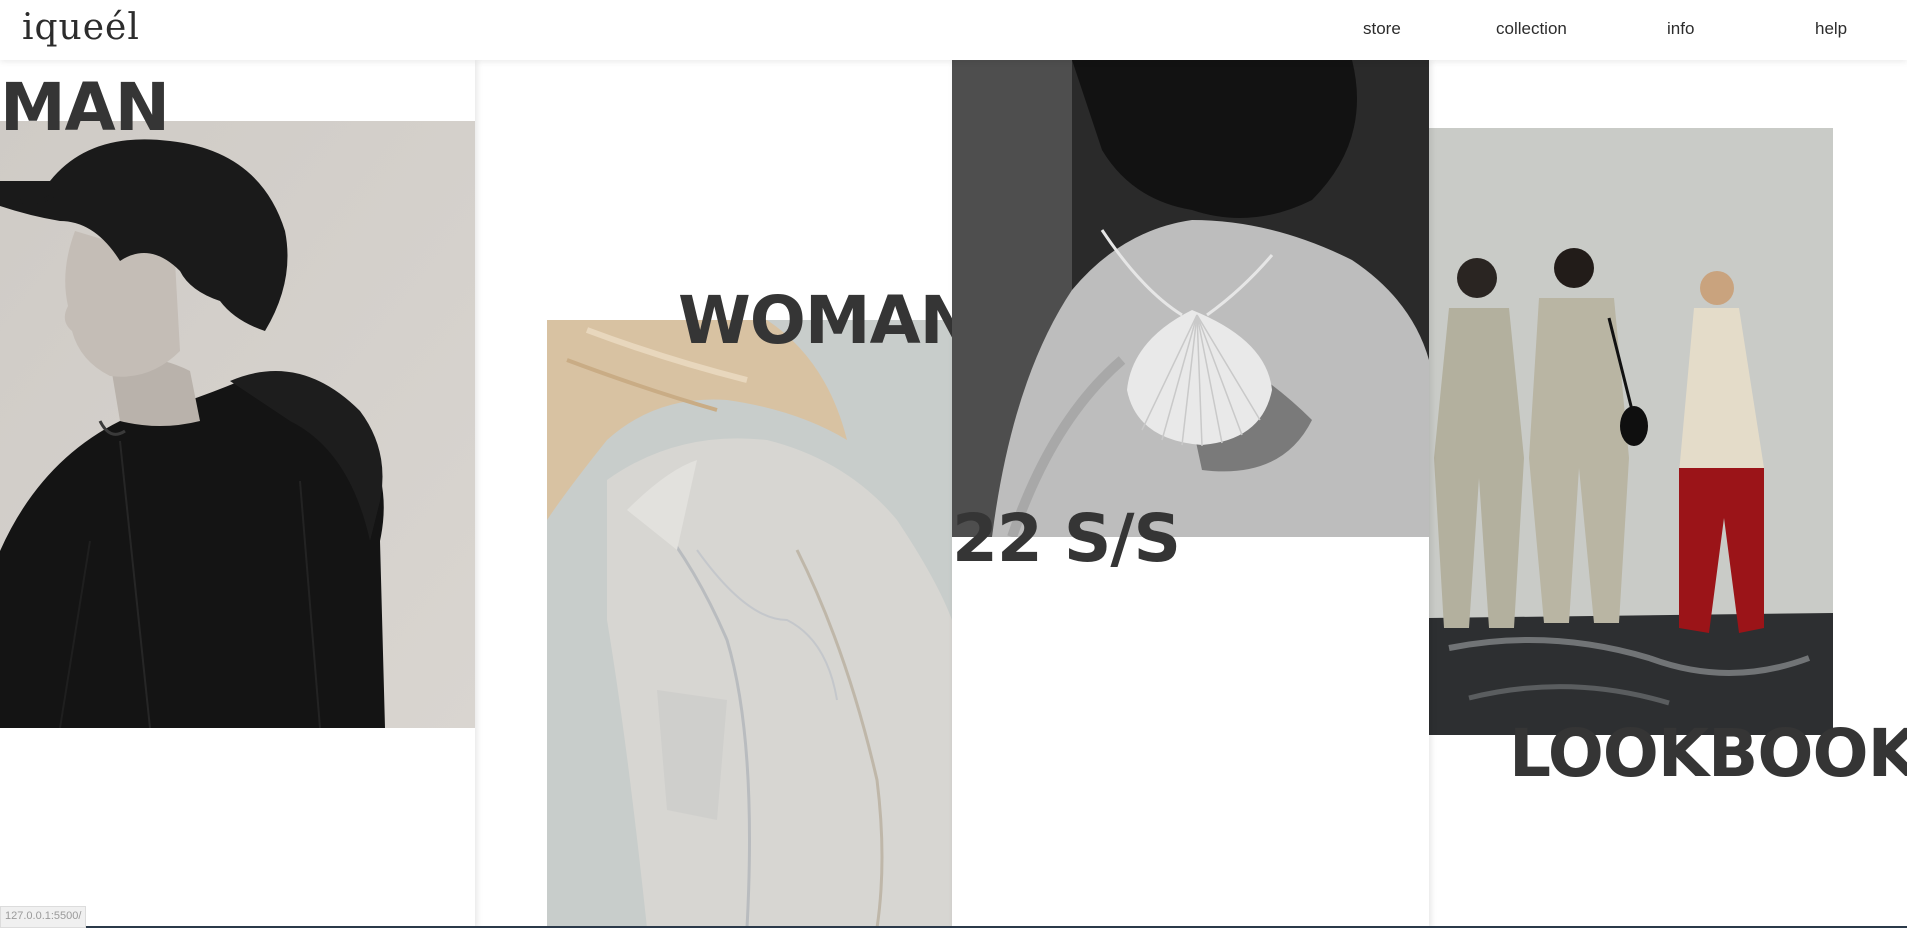 The width and height of the screenshot is (1907, 928). What do you see at coordinates (1708, 754) in the screenshot?
I see `lookbook-label: LOOKBOOK` at bounding box center [1708, 754].